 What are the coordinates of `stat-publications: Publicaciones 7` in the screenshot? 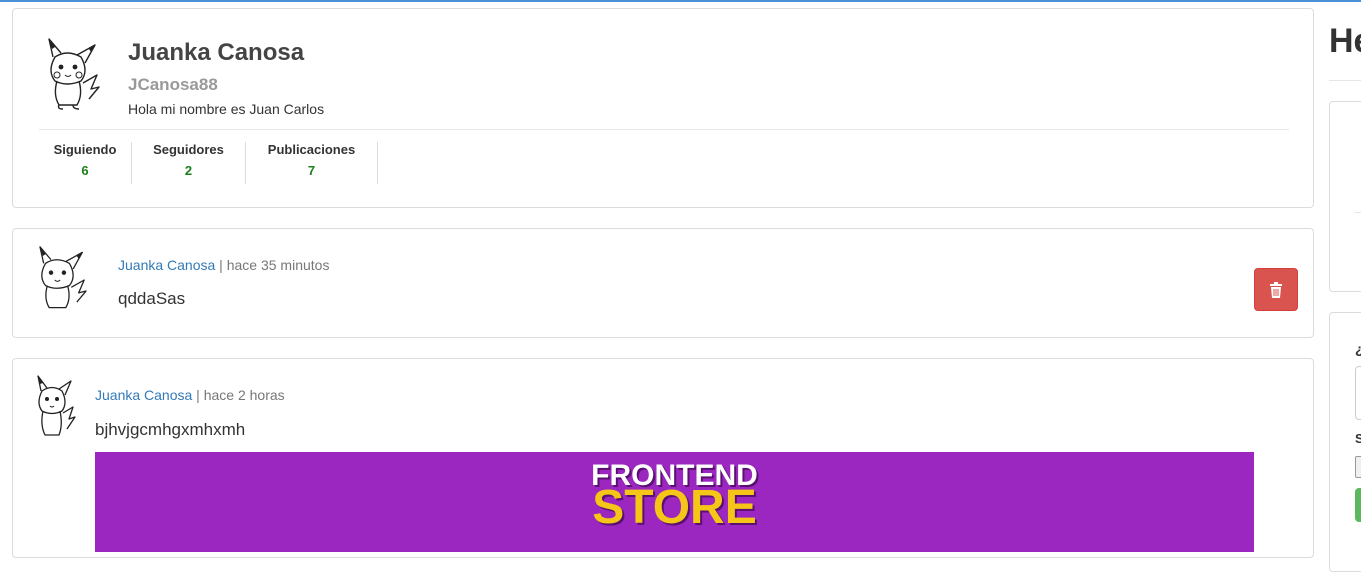 It's located at (312, 163).